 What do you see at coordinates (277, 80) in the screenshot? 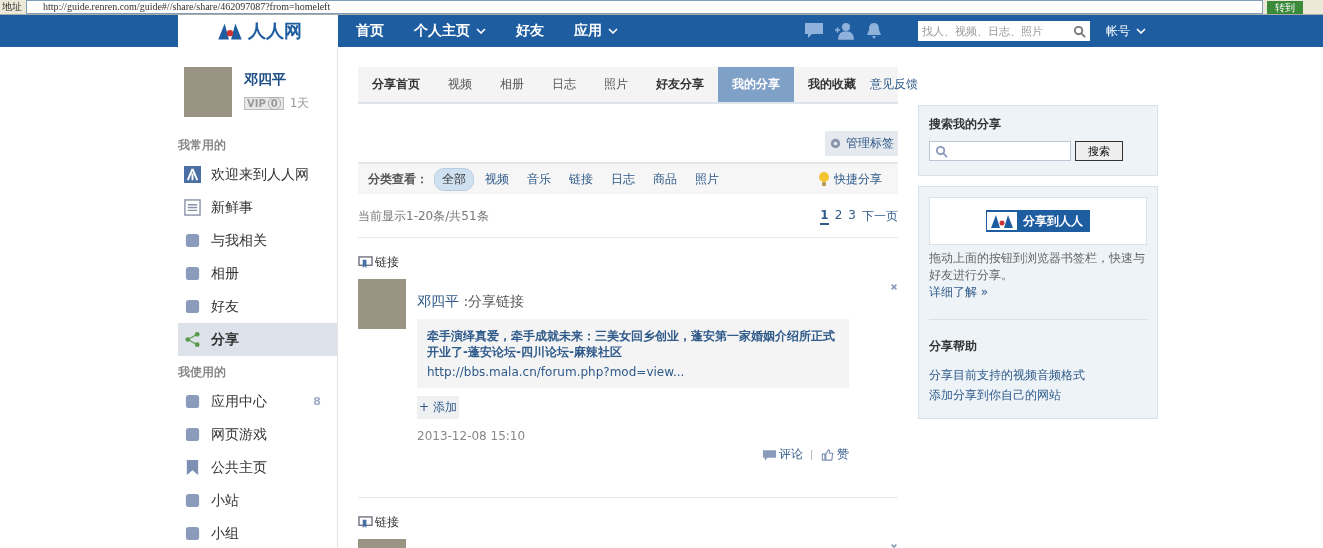
I see `profile-name: 邓四平` at bounding box center [277, 80].